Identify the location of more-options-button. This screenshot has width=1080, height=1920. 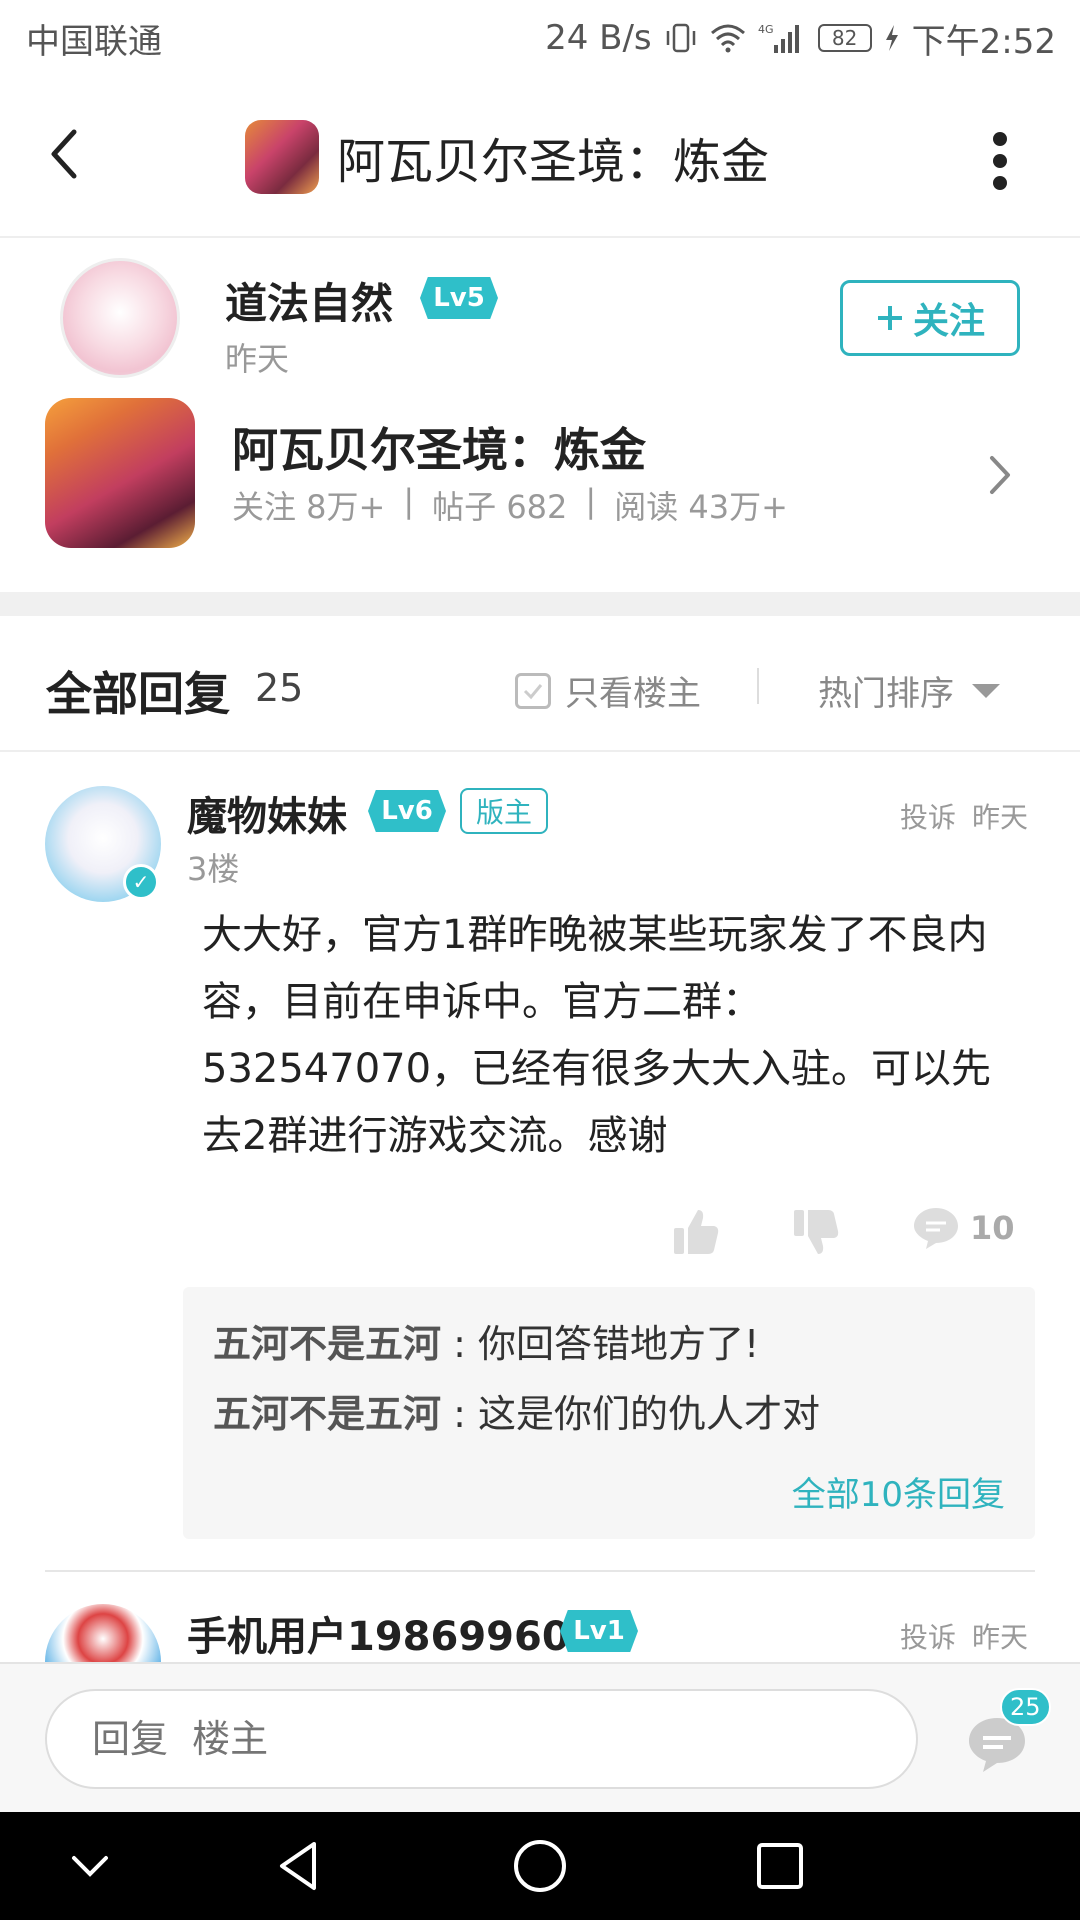
(1000, 161).